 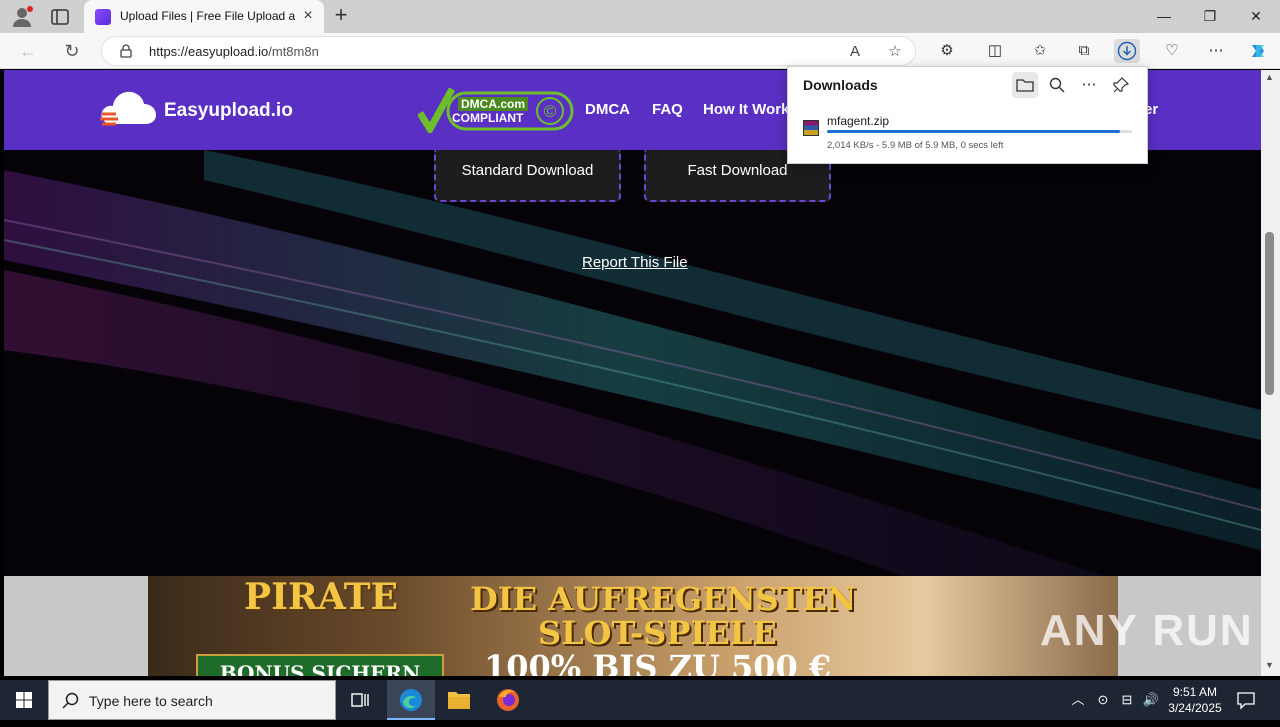 What do you see at coordinates (508, 700) in the screenshot?
I see `firefox-icon` at bounding box center [508, 700].